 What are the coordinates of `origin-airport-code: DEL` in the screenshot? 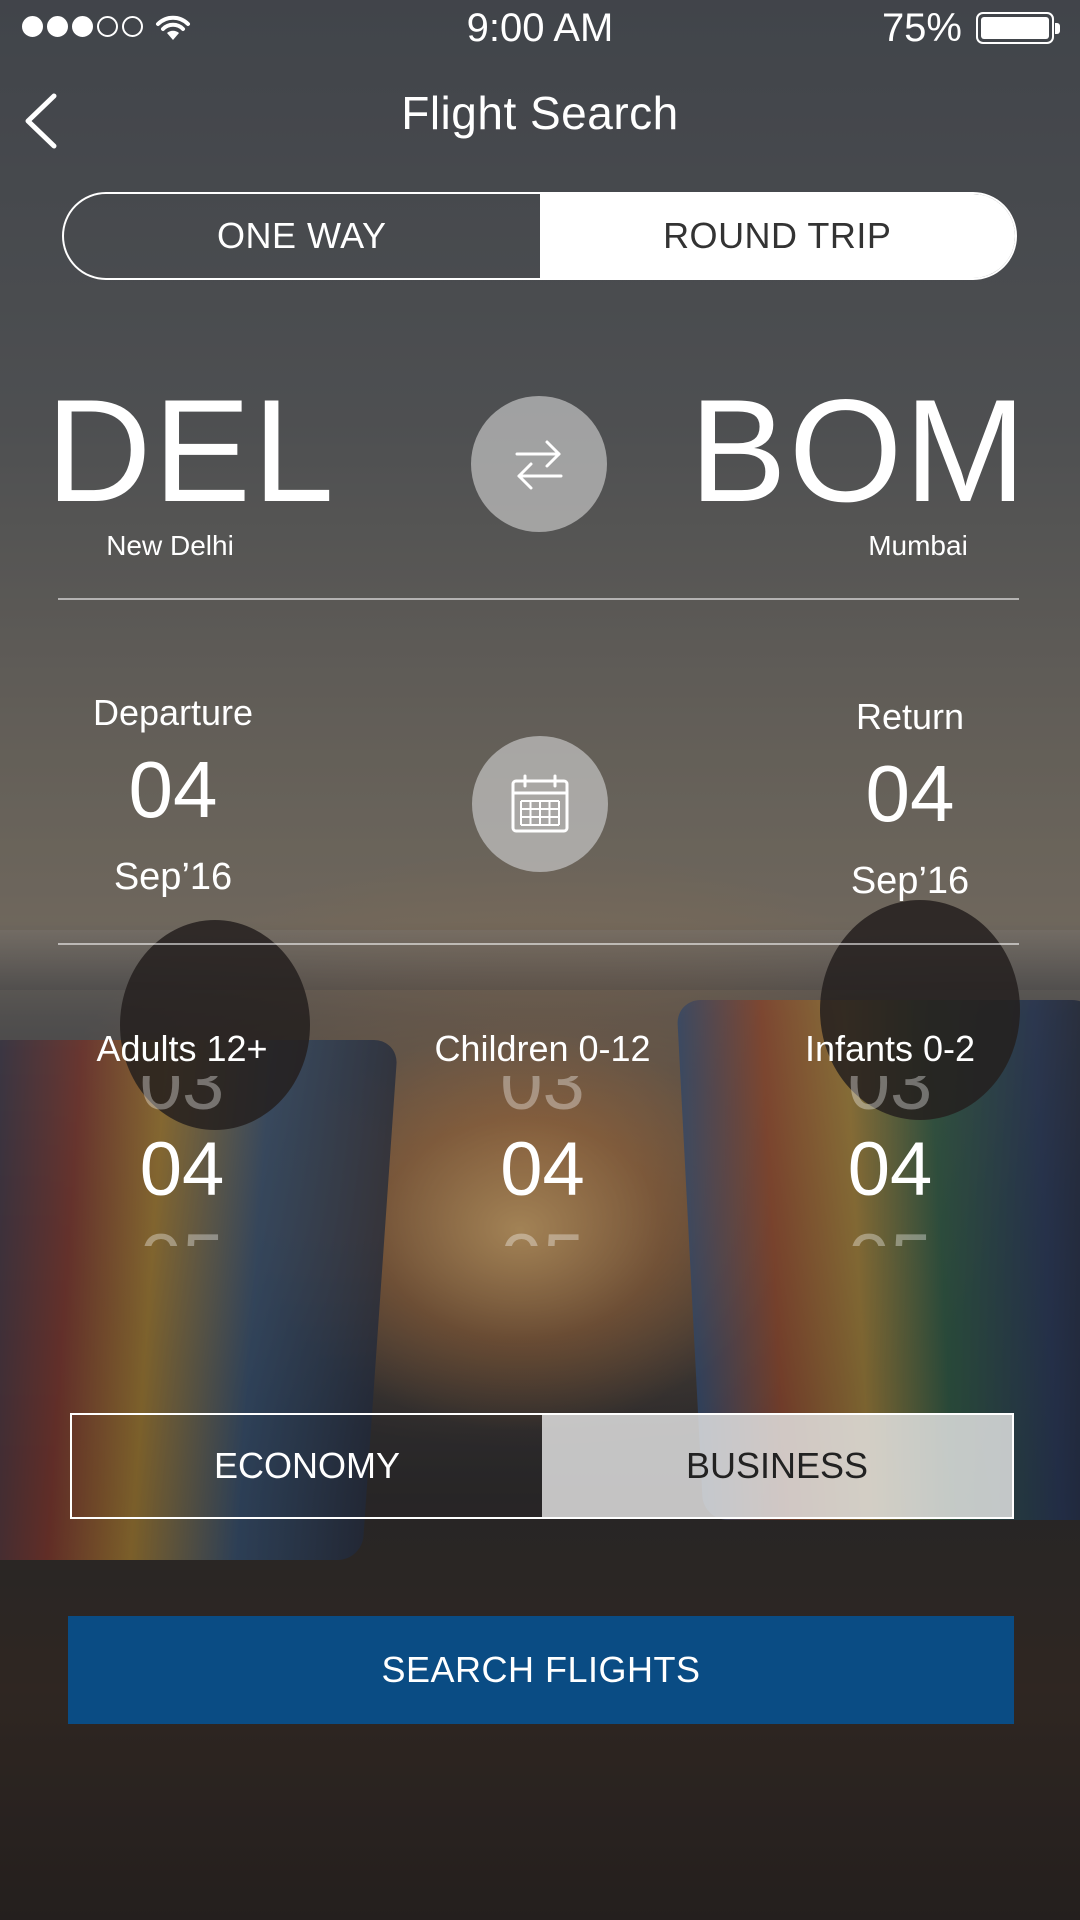 It's located at (191, 451).